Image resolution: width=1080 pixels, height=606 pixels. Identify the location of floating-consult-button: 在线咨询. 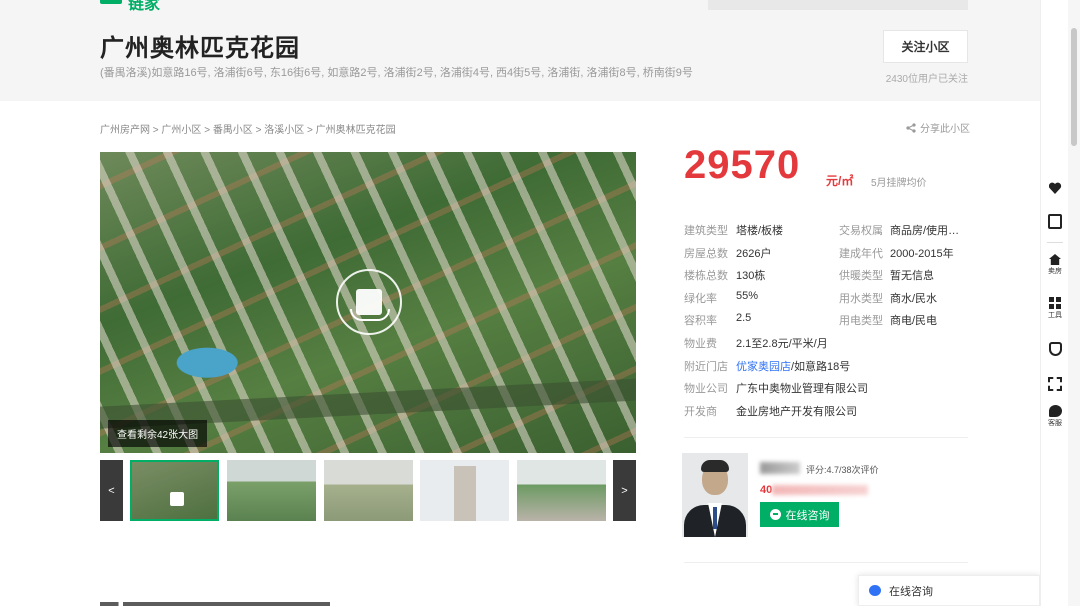
(949, 590).